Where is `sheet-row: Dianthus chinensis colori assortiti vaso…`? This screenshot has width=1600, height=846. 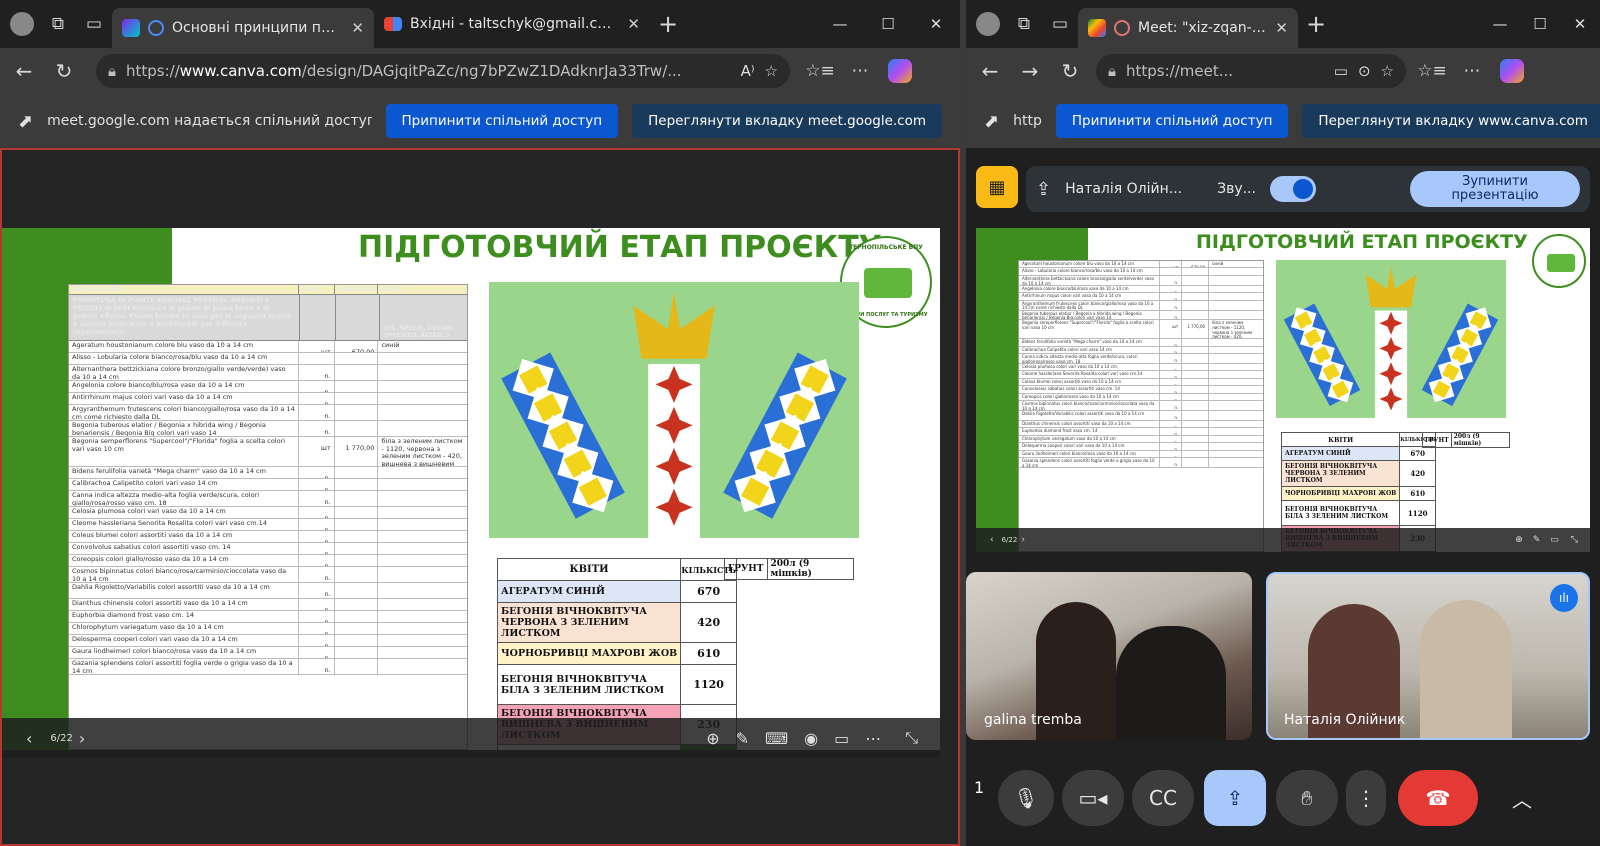 sheet-row: Dianthus chinensis colori assortiti vaso… is located at coordinates (1141, 424).